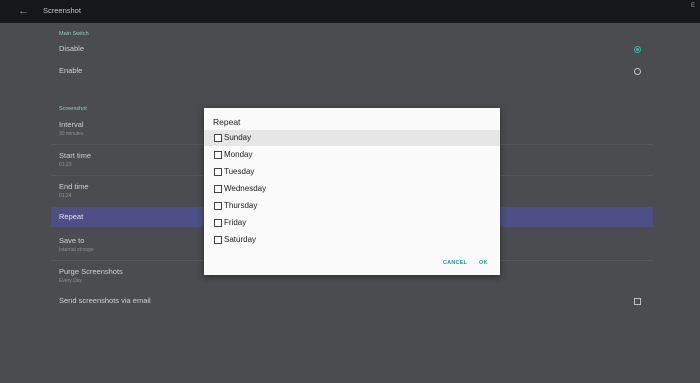 The image size is (700, 383). Describe the element at coordinates (71, 216) in the screenshot. I see `repeat-title: Repeat` at that location.